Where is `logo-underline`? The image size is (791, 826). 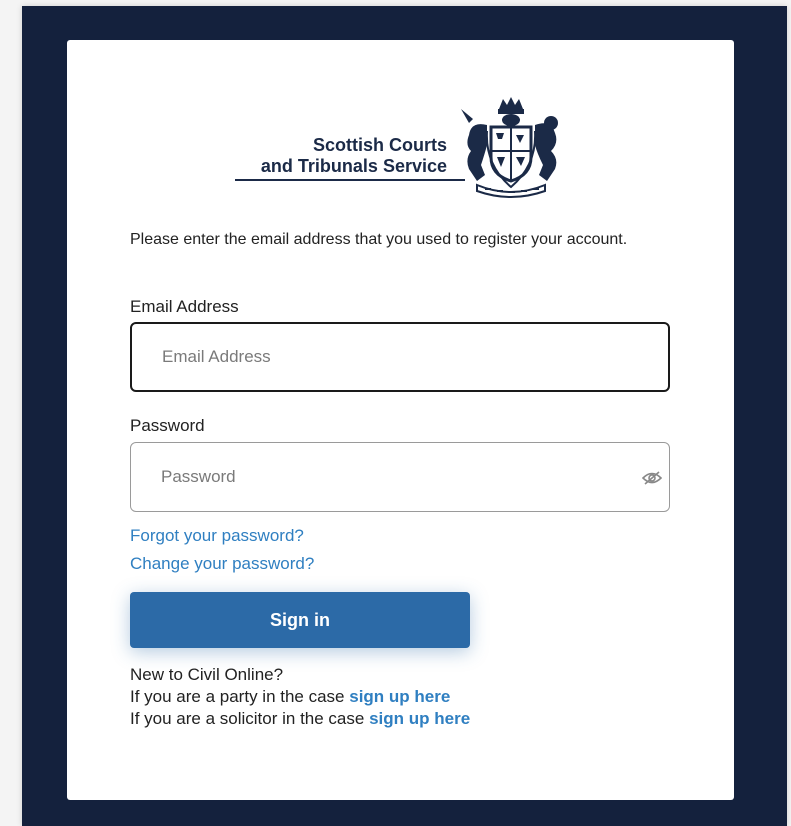
logo-underline is located at coordinates (350, 180).